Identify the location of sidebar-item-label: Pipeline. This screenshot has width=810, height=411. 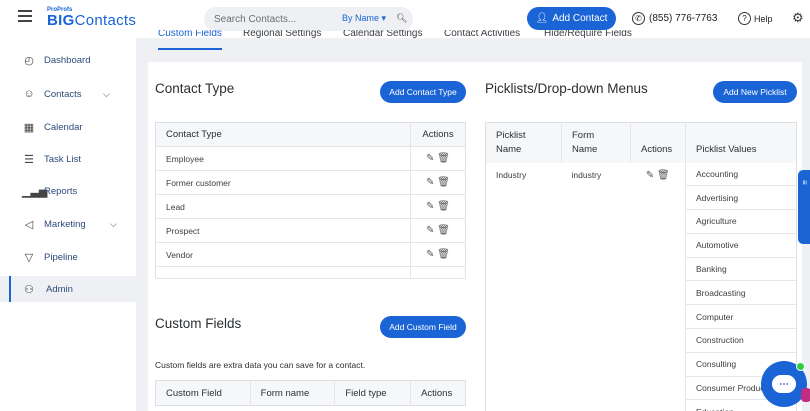
(61, 257).